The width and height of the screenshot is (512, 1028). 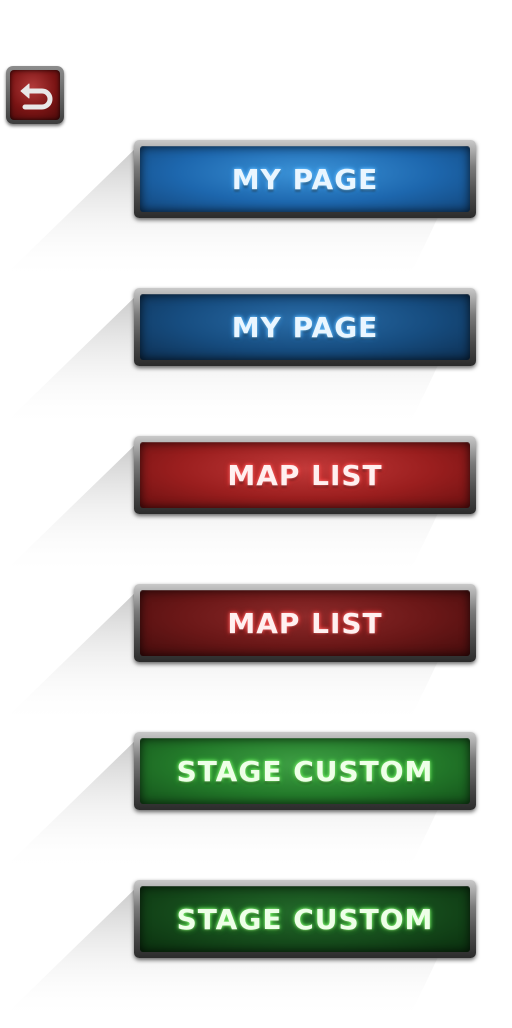 I want to click on my-page-pressed-button-label: MY PAGE, so click(x=305, y=327).